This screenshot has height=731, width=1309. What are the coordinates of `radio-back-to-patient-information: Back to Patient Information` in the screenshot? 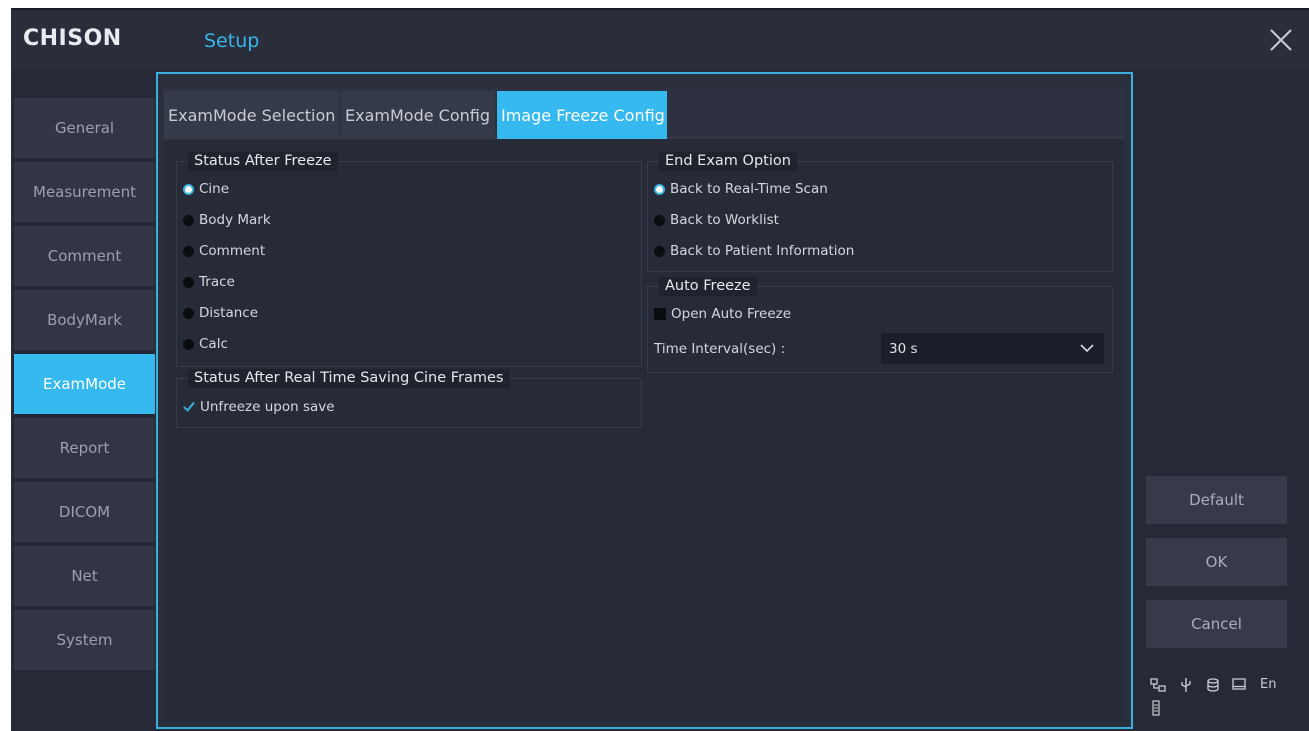 It's located at (754, 251).